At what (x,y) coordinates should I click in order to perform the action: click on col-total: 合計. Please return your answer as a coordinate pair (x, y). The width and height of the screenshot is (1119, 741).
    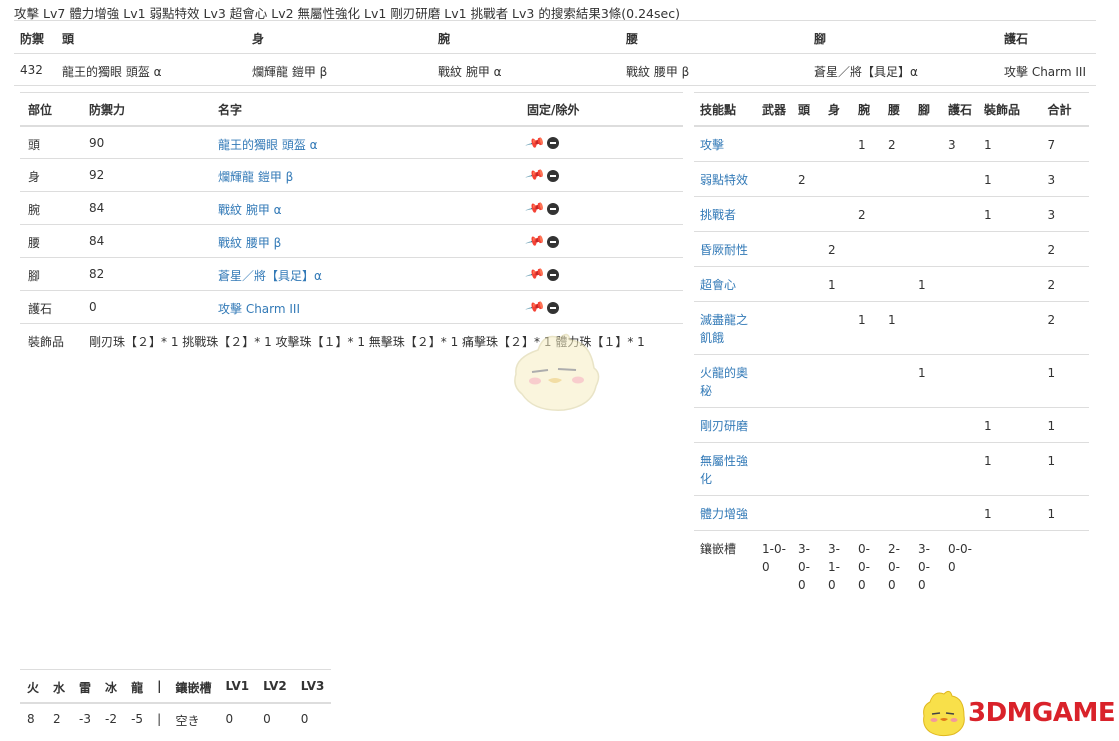
    Looking at the image, I should click on (1065, 109).